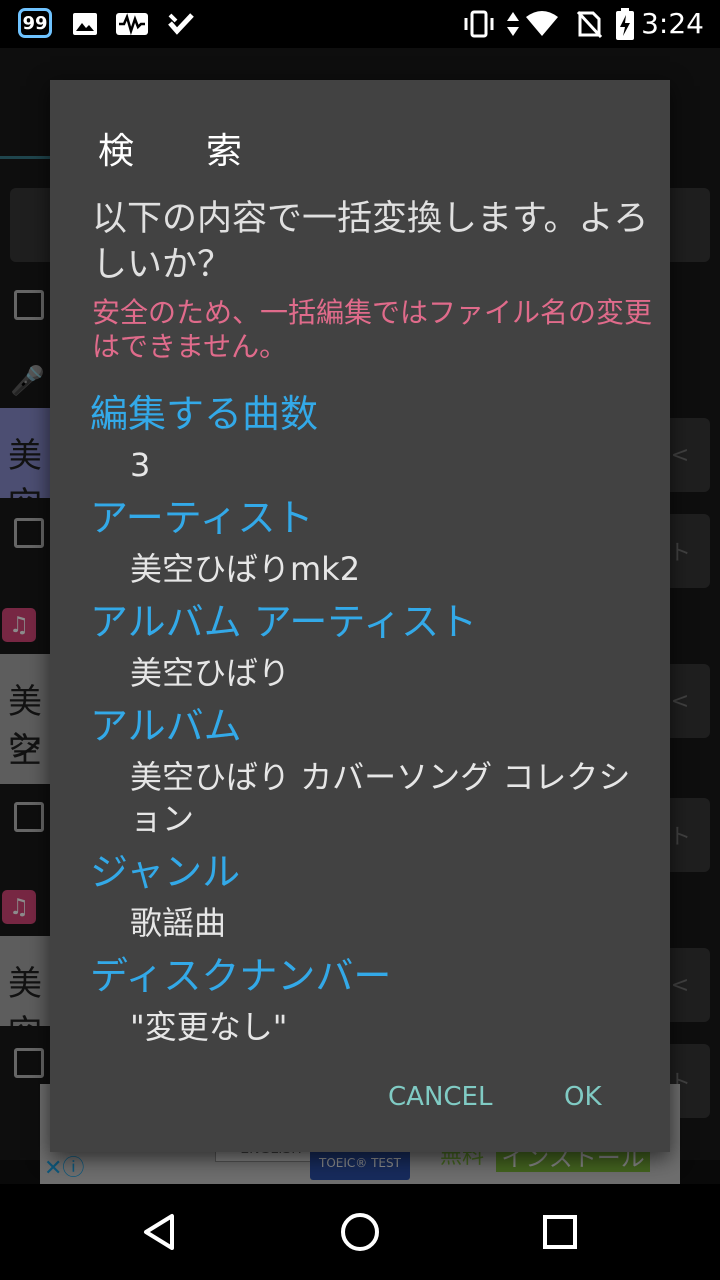  I want to click on field-label-artist: アーティスト, so click(202, 518).